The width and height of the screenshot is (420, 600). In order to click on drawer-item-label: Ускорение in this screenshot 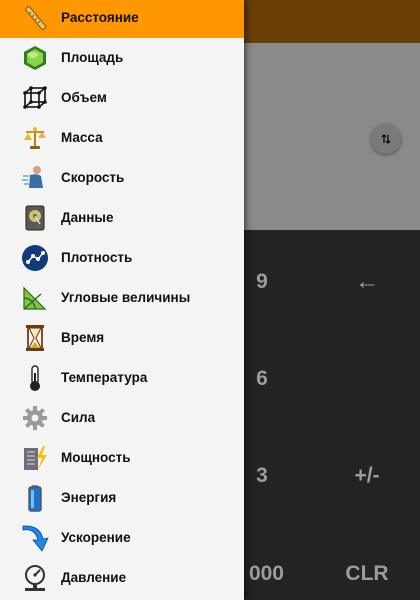, I will do `click(96, 537)`.